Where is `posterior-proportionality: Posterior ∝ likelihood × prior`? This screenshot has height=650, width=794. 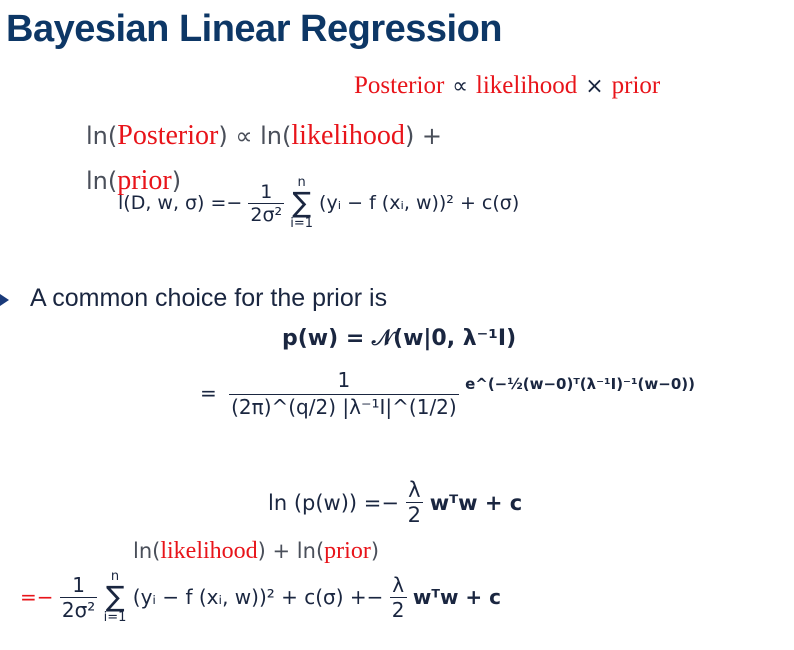
posterior-proportionality: Posterior ∝ likelihood × prior is located at coordinates (507, 85).